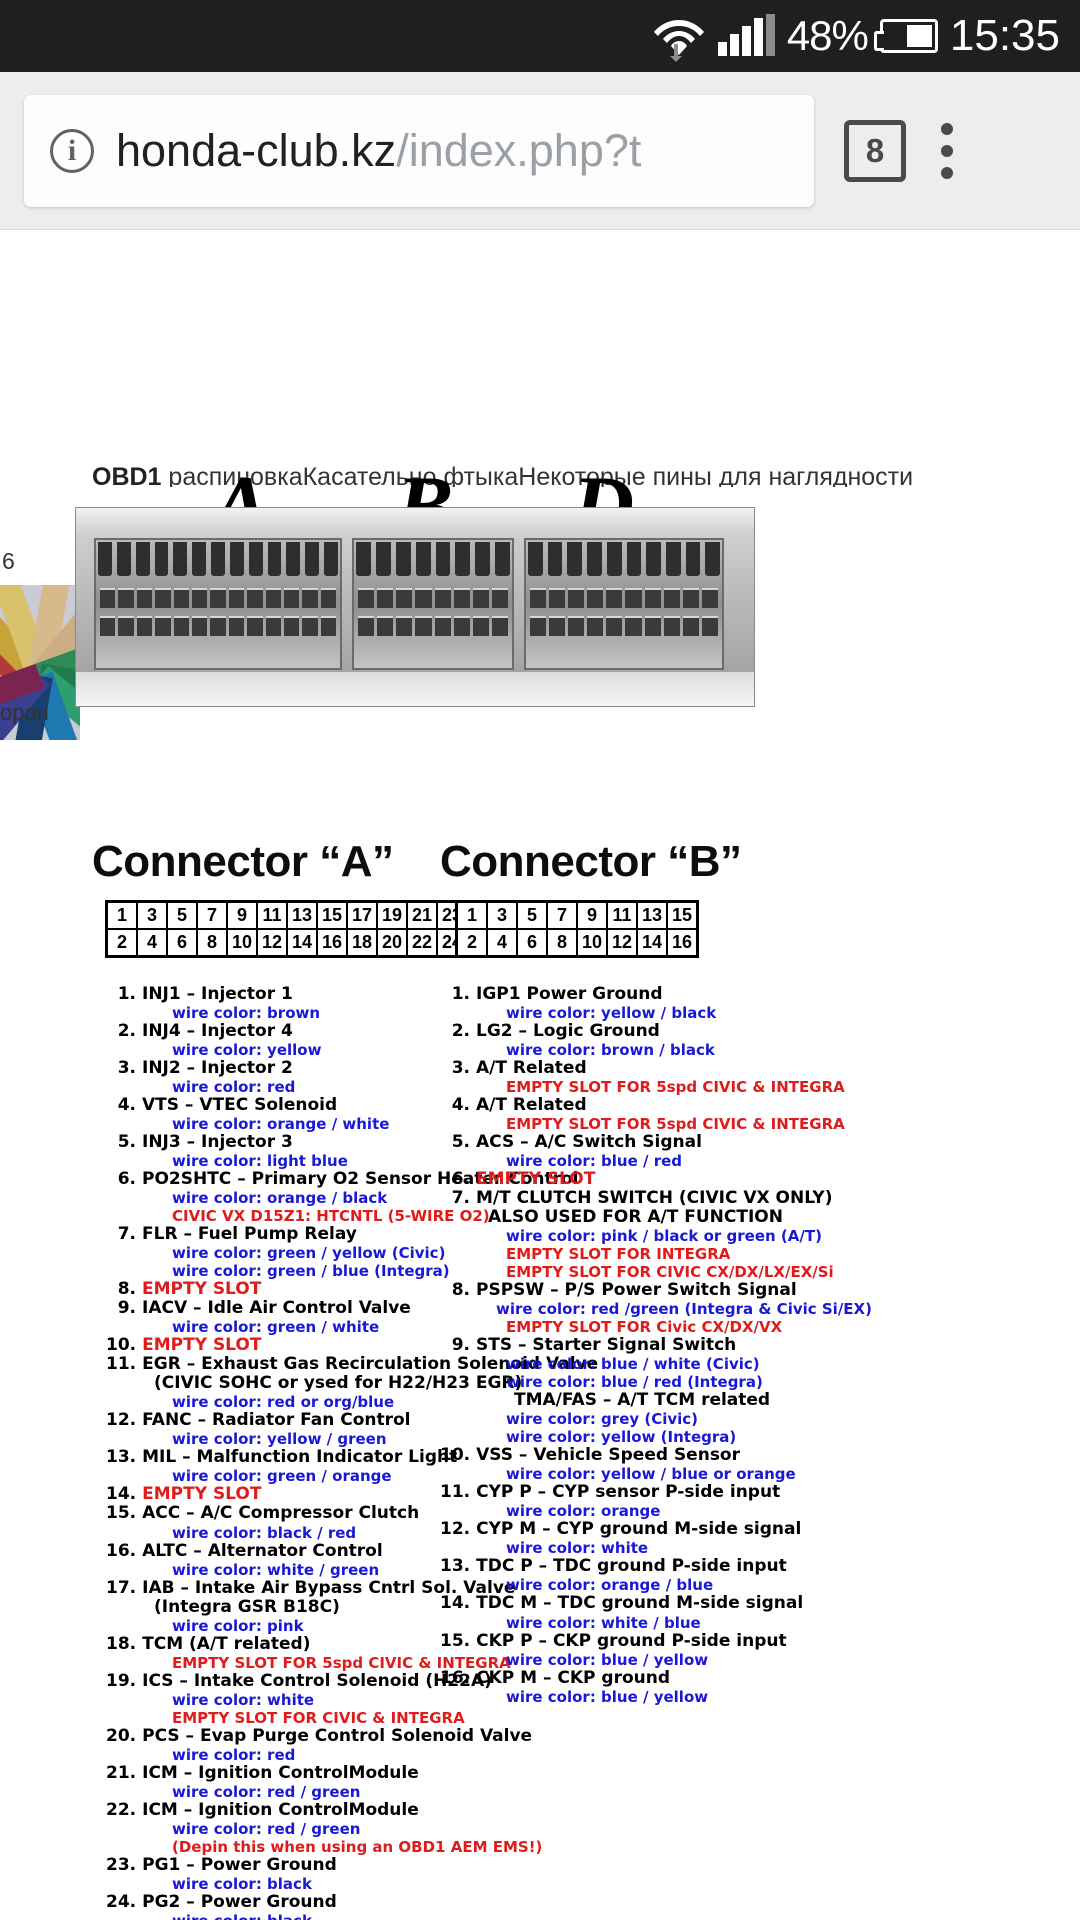  I want to click on pin-label-continuation: ALSO USED FOR A/T FUNCTION, so click(635, 1217).